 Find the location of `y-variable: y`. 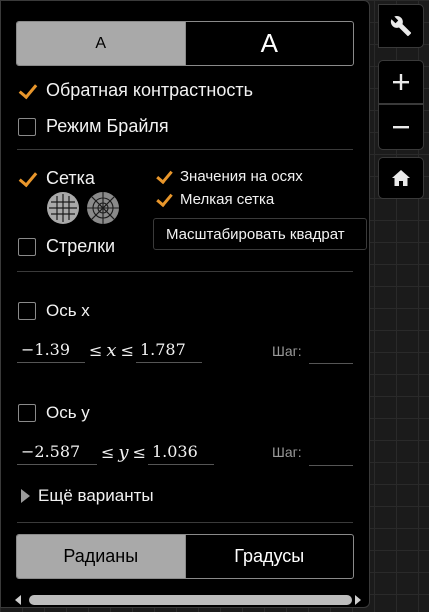

y-variable: y is located at coordinates (123, 452).